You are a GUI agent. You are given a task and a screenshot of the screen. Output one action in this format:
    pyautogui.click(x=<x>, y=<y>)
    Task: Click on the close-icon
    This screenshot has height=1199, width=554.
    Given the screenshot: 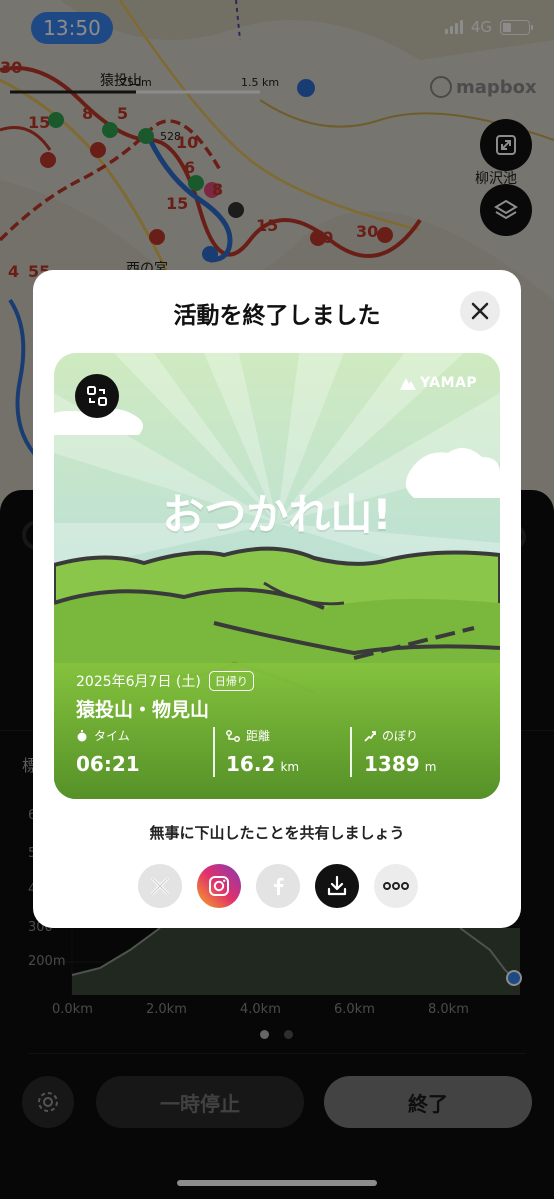 What is the action you would take?
    pyautogui.click(x=480, y=311)
    